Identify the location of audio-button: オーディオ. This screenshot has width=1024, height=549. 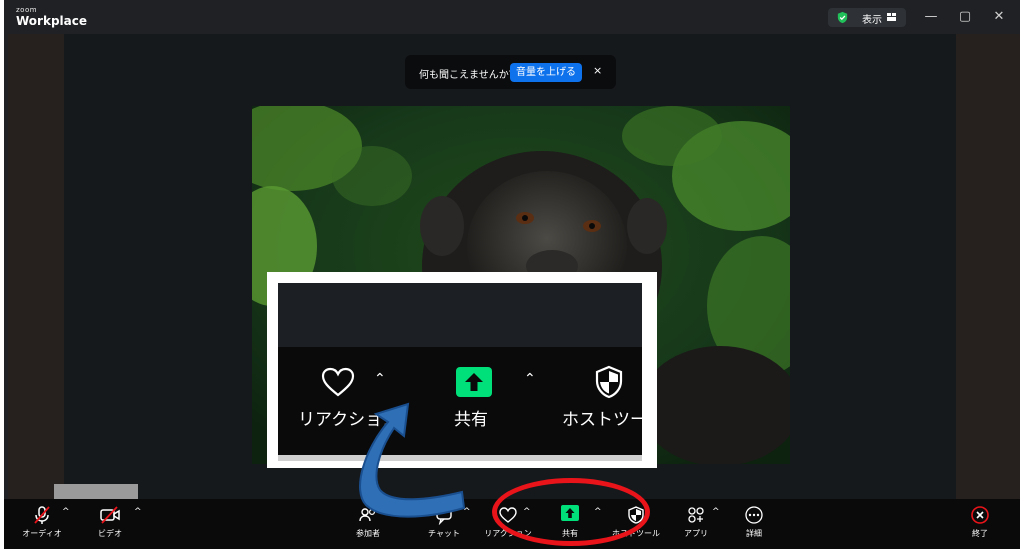
(42, 518).